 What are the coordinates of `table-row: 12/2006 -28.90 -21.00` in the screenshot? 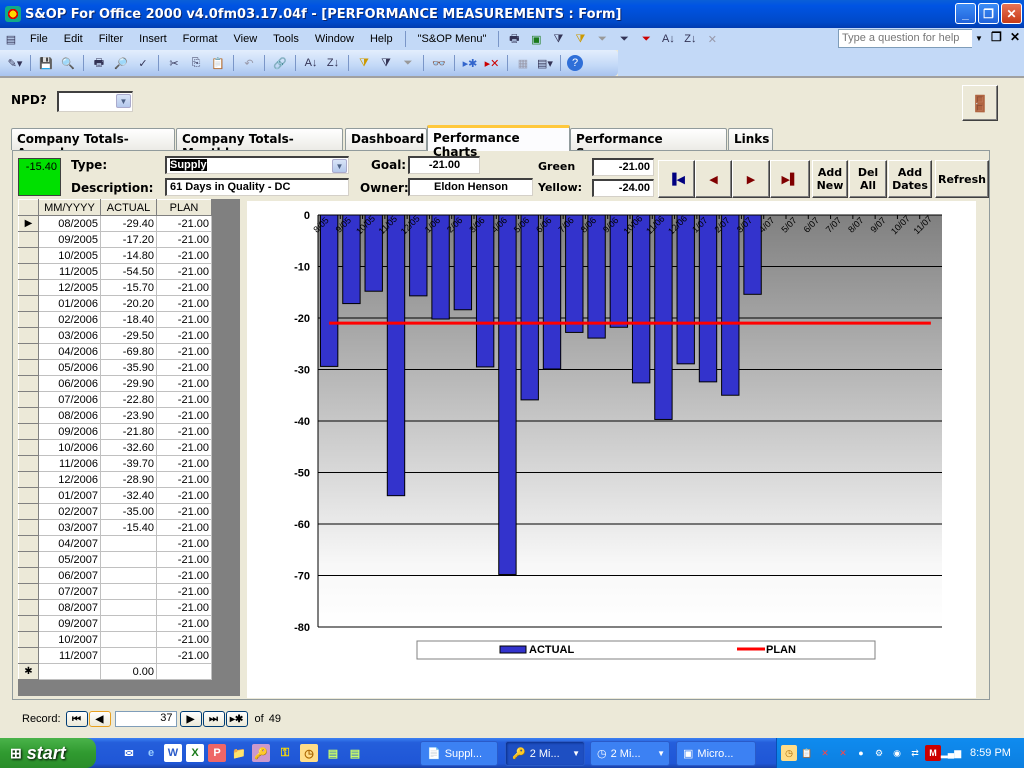 It's located at (115, 479).